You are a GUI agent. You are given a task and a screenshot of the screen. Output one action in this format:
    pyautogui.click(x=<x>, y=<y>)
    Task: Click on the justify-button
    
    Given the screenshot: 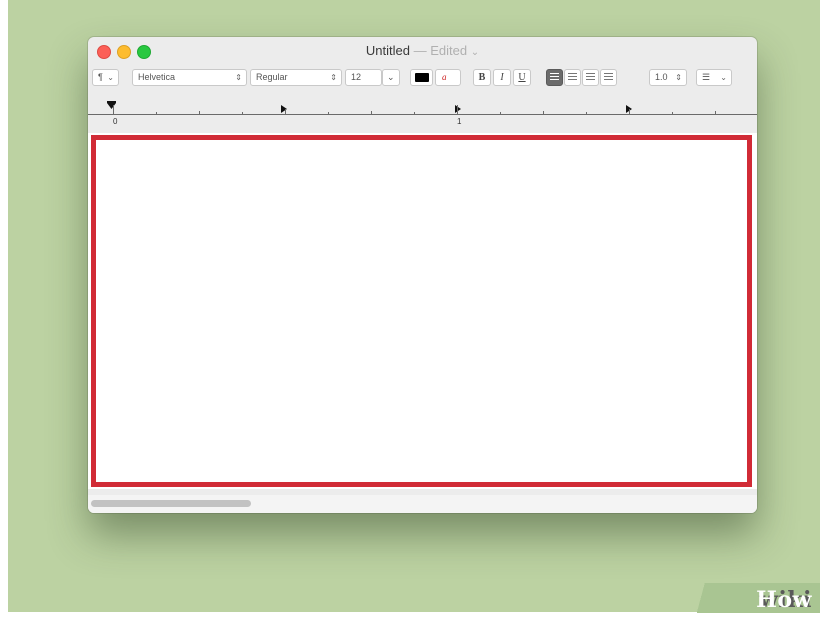 What is the action you would take?
    pyautogui.click(x=608, y=77)
    